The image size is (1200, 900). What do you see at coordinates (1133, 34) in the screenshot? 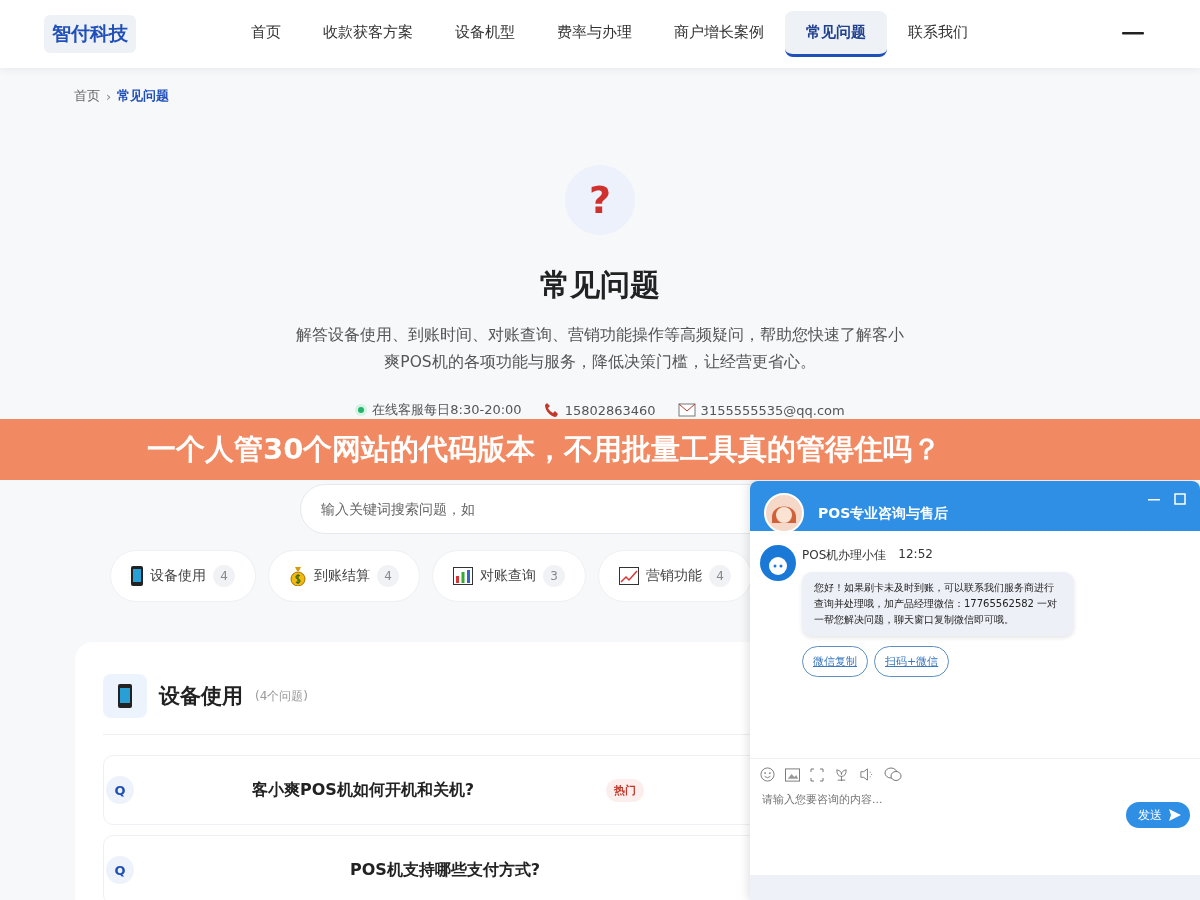
I see `menu-icon` at bounding box center [1133, 34].